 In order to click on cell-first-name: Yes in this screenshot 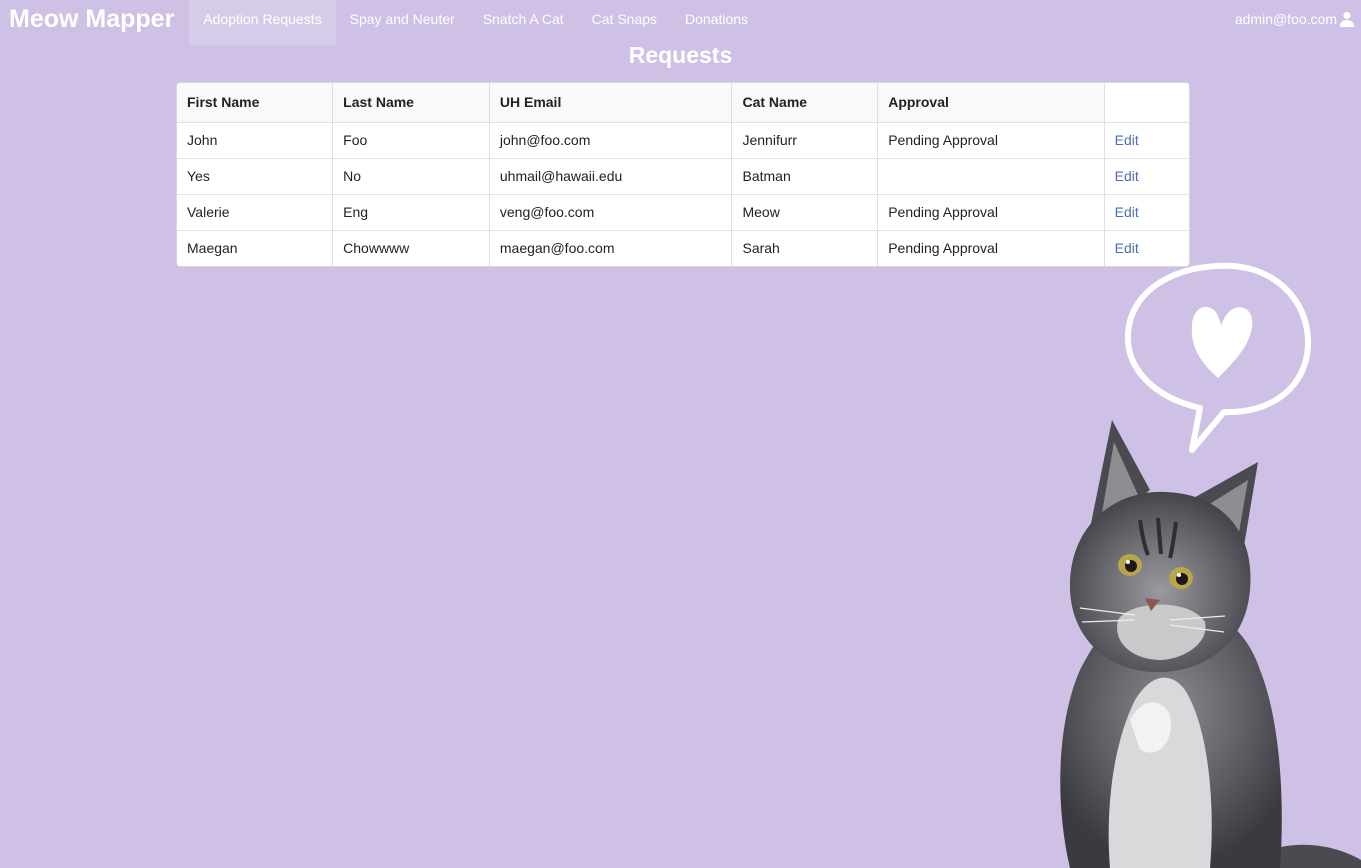, I will do `click(255, 176)`.